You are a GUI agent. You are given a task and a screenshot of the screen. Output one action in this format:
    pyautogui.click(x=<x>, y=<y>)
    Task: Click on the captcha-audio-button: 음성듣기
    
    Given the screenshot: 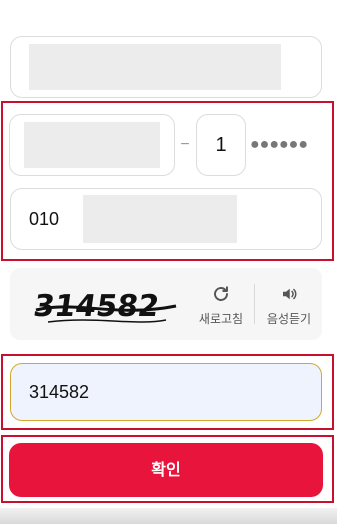 What is the action you would take?
    pyautogui.click(x=289, y=304)
    